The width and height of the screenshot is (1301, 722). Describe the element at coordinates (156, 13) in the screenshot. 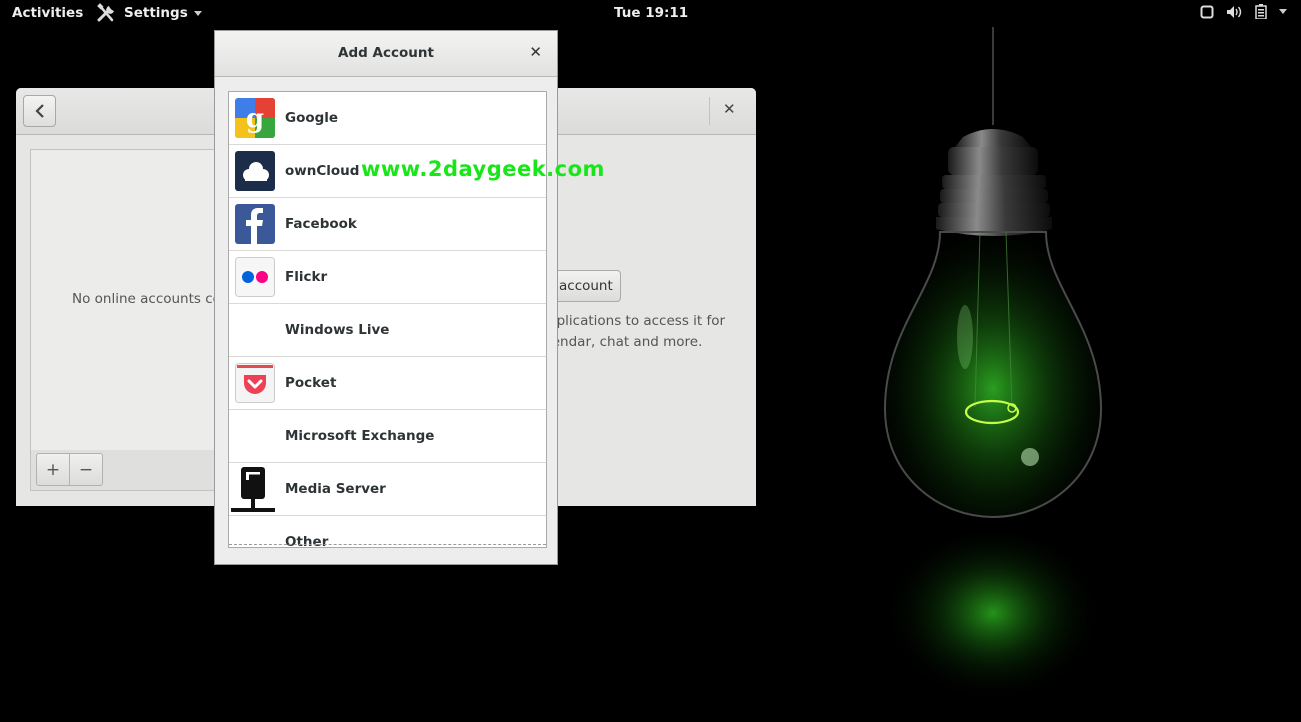

I see `app-menu-label: Settings` at that location.